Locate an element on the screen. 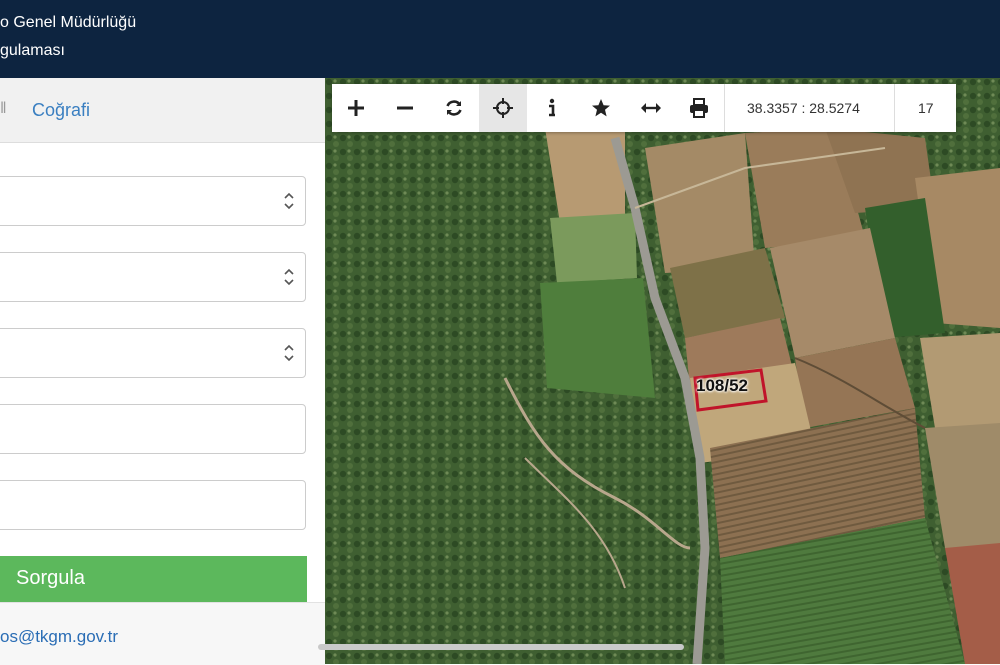  map-toolbar: 38.3357 : 28.5274 17 is located at coordinates (644, 108).